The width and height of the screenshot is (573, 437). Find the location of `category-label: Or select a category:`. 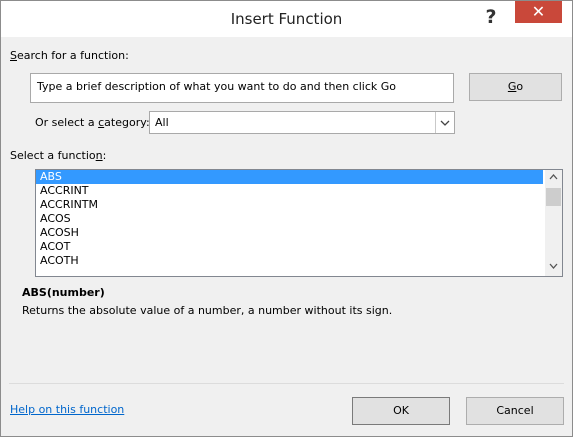

category-label: Or select a category: is located at coordinates (92, 122).